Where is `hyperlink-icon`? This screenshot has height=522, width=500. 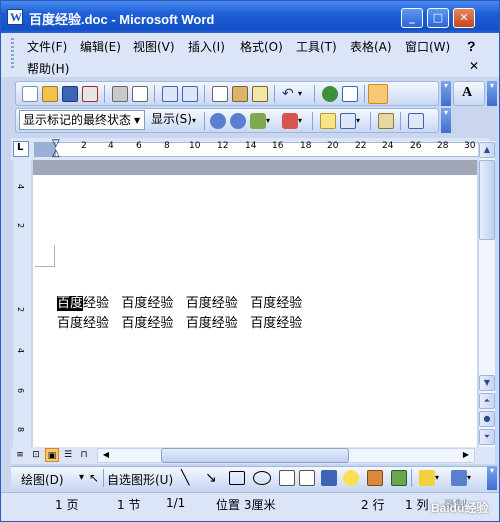
hyperlink-icon is located at coordinates (330, 94).